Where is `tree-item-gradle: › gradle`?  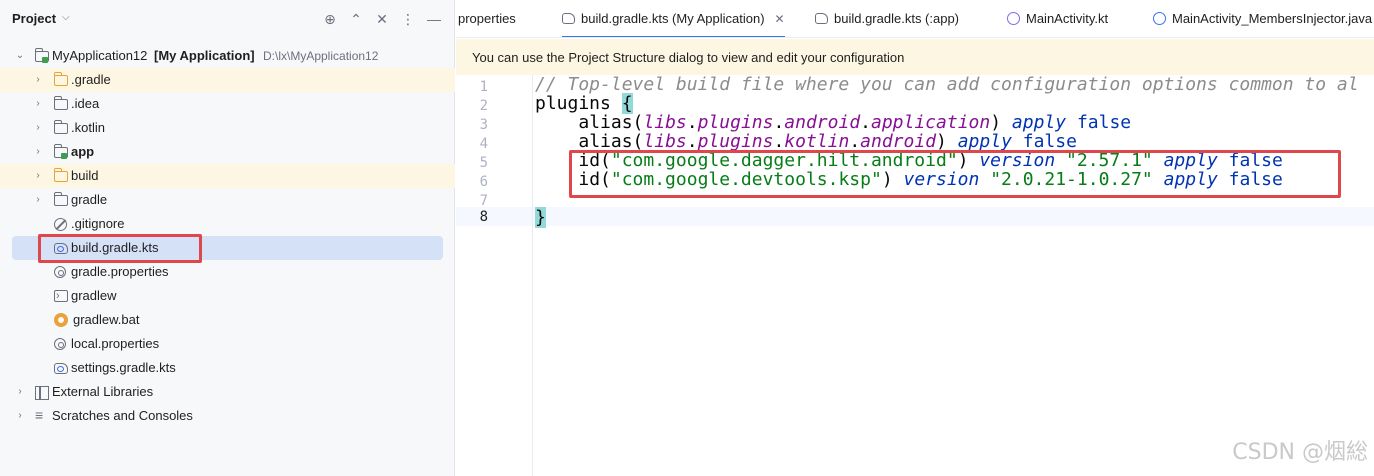
tree-item-gradle: › gradle is located at coordinates (227, 200).